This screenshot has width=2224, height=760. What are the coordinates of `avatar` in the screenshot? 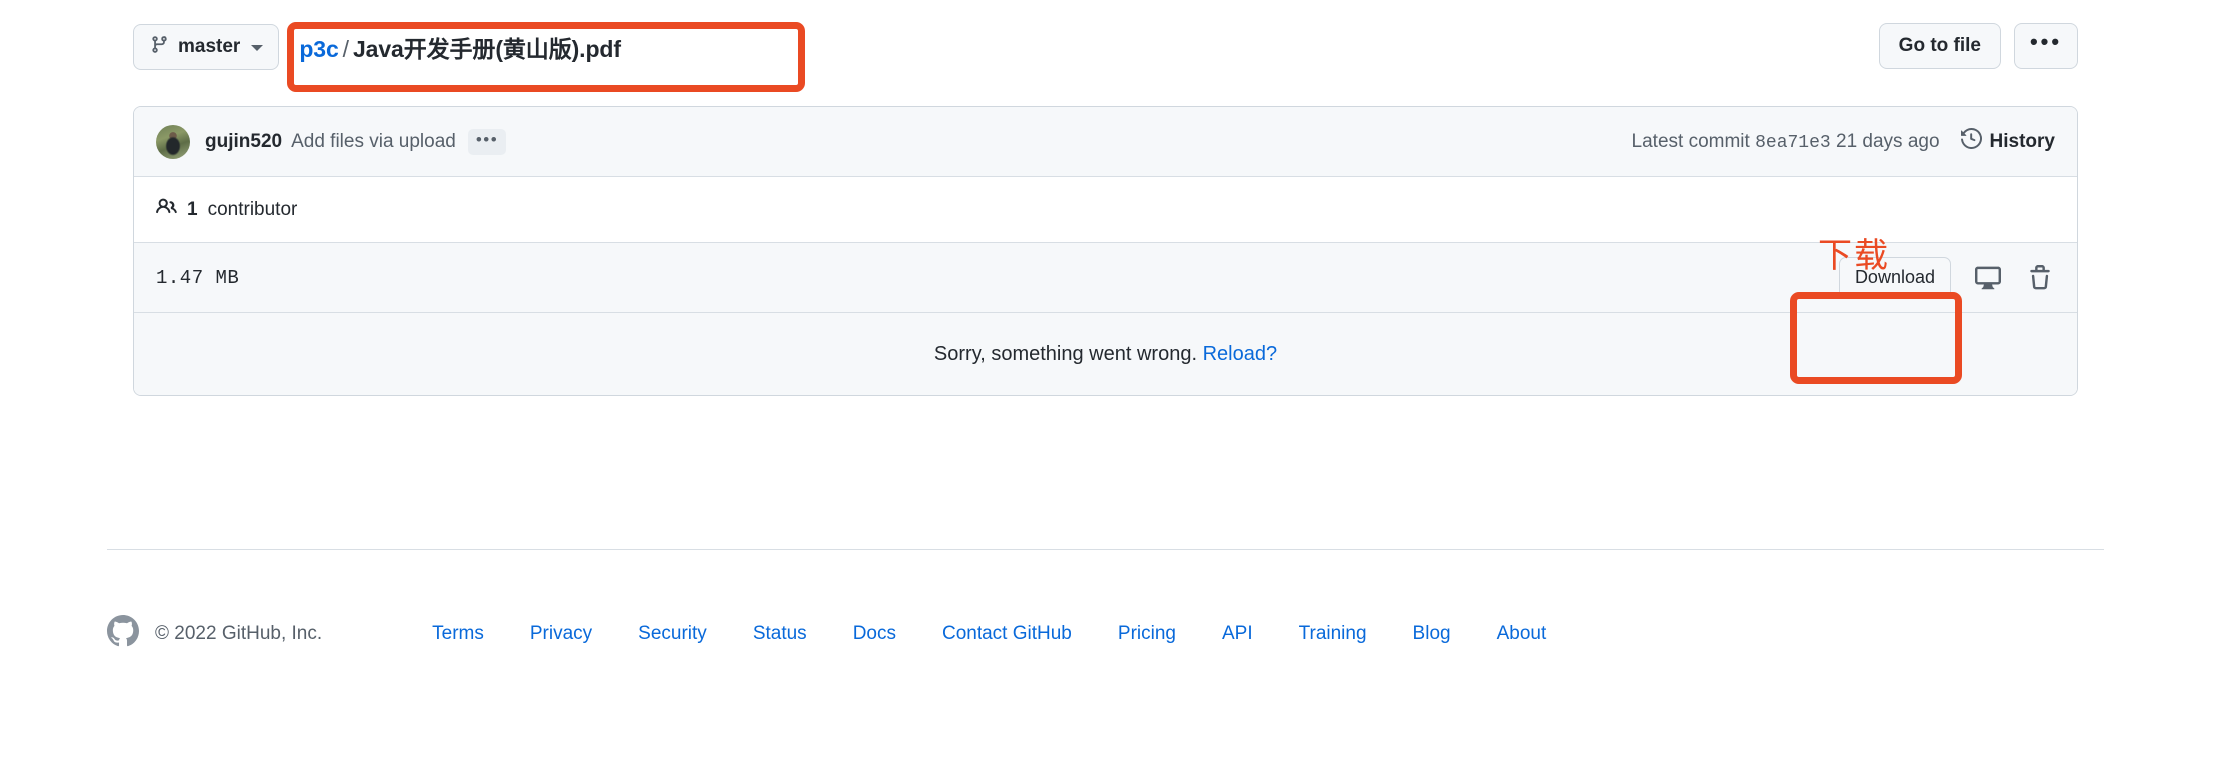 It's located at (173, 141).